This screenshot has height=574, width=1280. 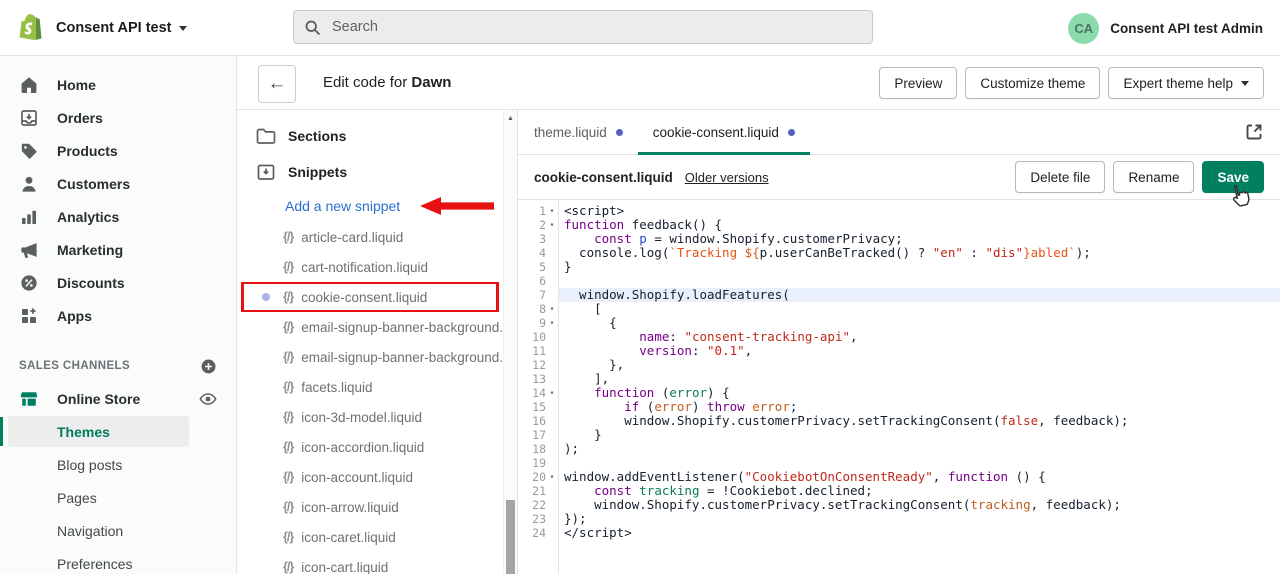 I want to click on code-line: 5}, so click(x=899, y=267).